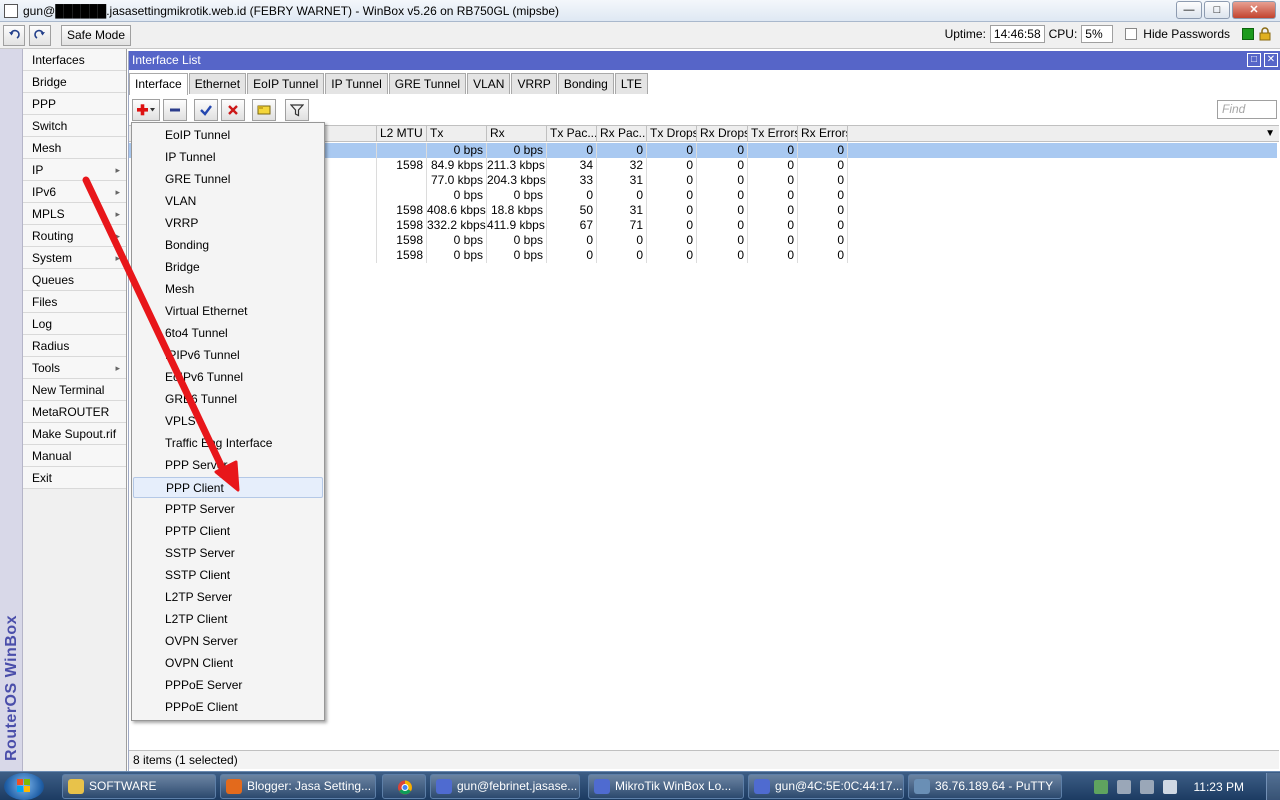  I want to click on flag-icon, so click(1123, 786).